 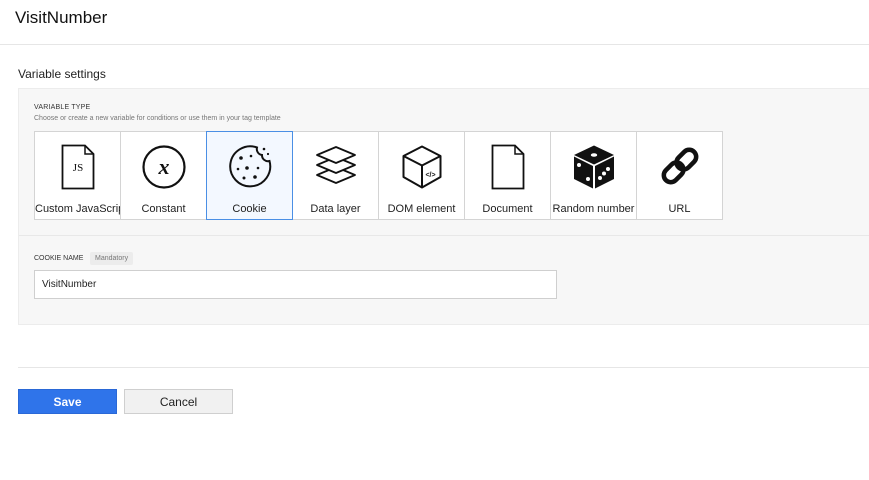 I want to click on section-label: Variable settings, so click(x=62, y=74).